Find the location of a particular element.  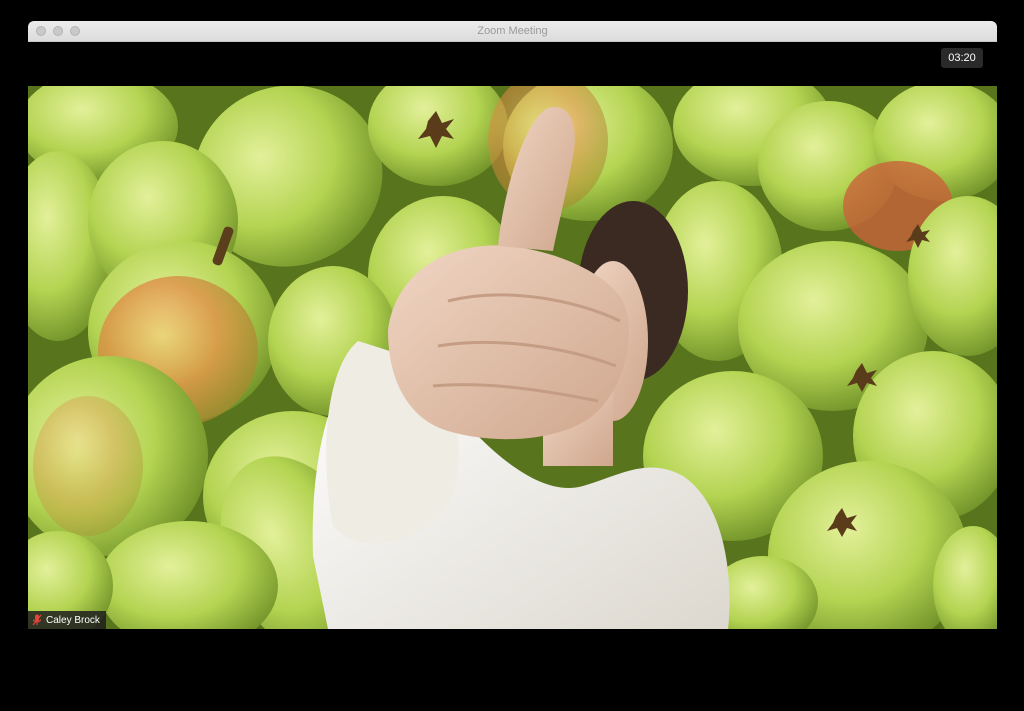

participant-name: Caley Brock is located at coordinates (73, 620).